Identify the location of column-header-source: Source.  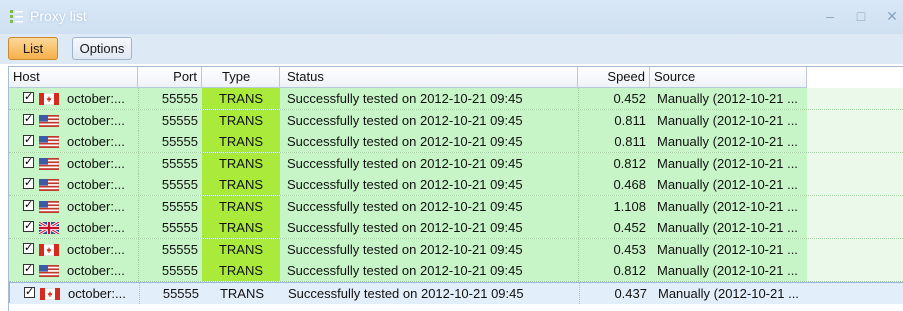
(728, 77).